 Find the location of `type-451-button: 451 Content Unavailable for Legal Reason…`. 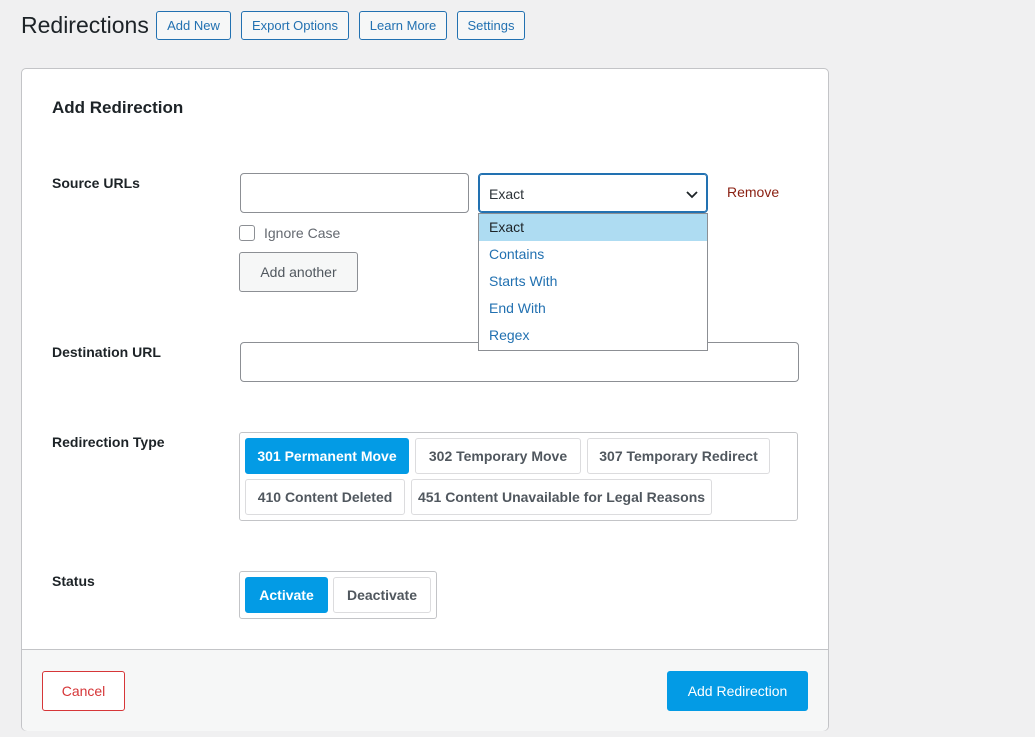

type-451-button: 451 Content Unavailable for Legal Reason… is located at coordinates (561, 497).